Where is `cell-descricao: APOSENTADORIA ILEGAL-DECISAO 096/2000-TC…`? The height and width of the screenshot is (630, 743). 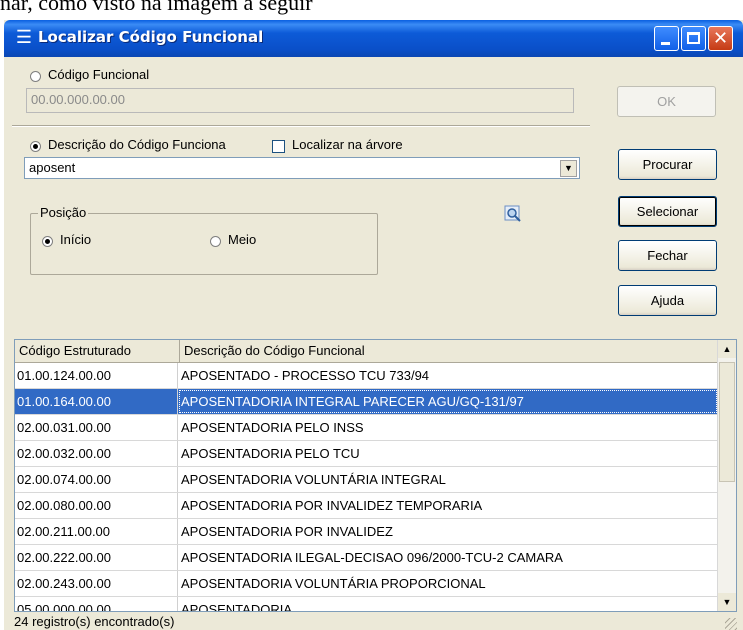
cell-descricao: APOSENTADORIA ILEGAL-DECISAO 096/2000-TC… is located at coordinates (372, 557).